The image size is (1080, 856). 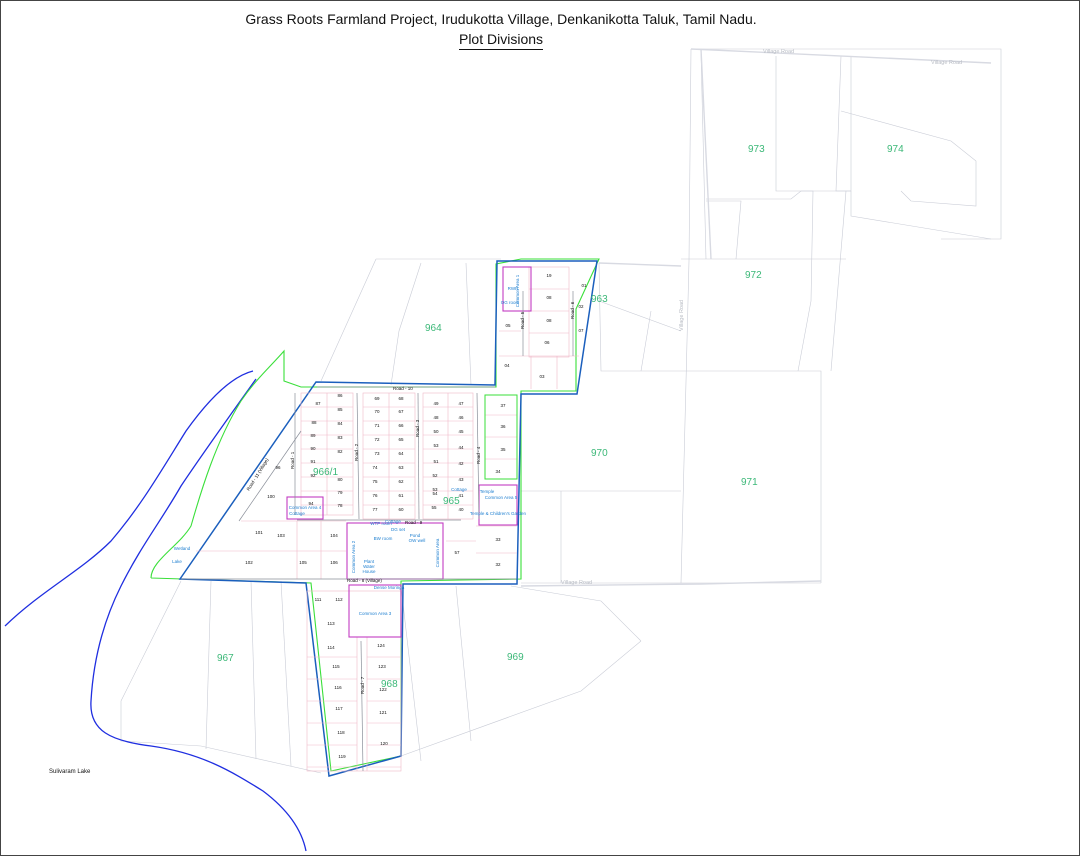 What do you see at coordinates (198, 615) in the screenshot?
I see `lake-shore-east` at bounding box center [198, 615].